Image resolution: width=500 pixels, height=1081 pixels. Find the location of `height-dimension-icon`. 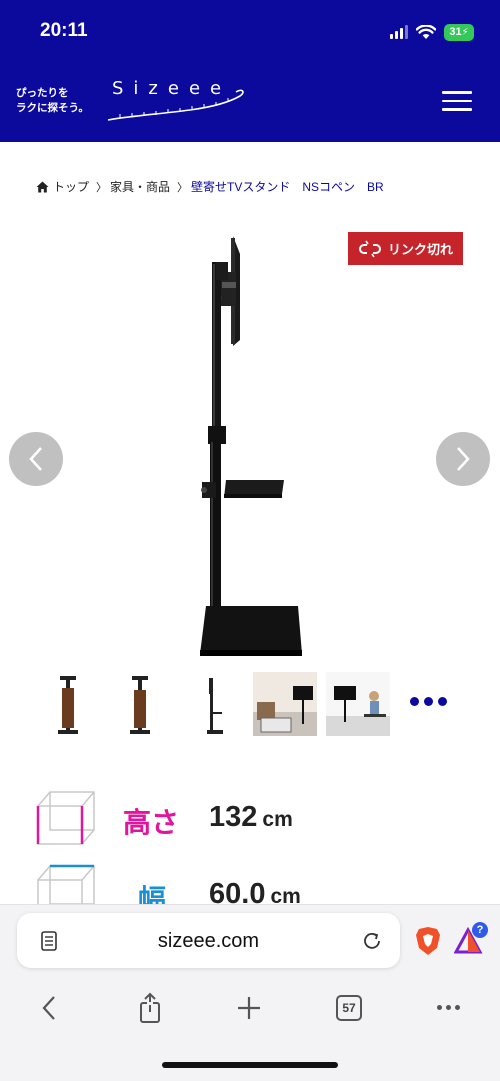

height-dimension-icon is located at coordinates (65, 818).